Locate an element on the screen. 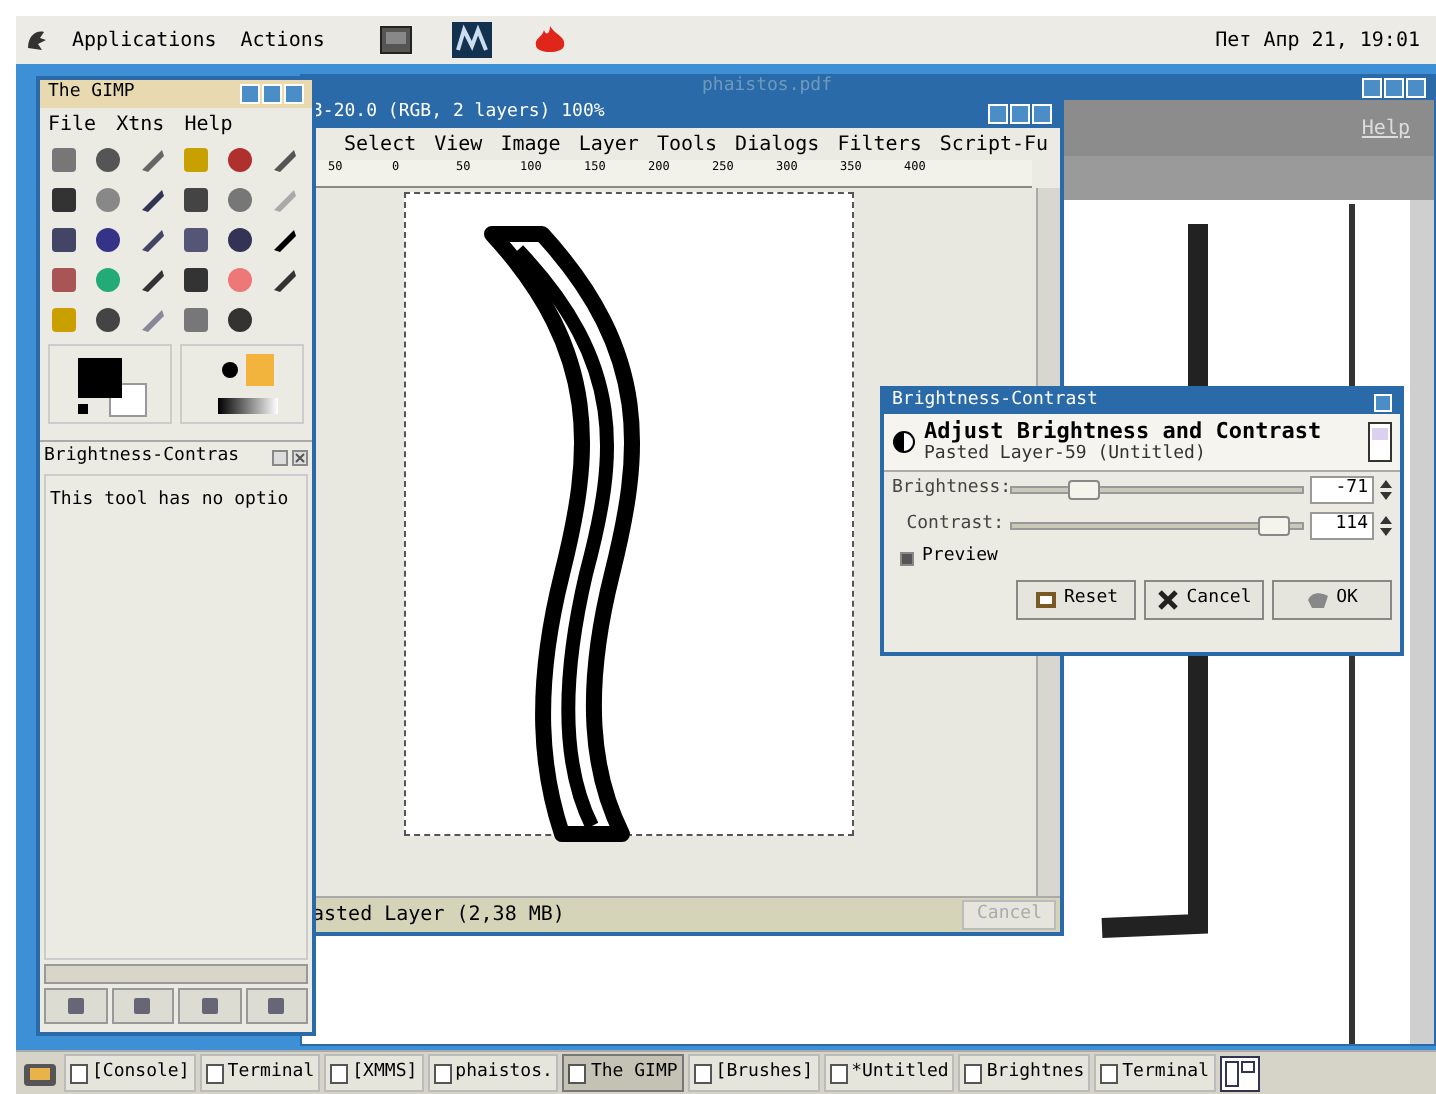  clock: Пет Апр 21, 19:01 is located at coordinates (1317, 41).